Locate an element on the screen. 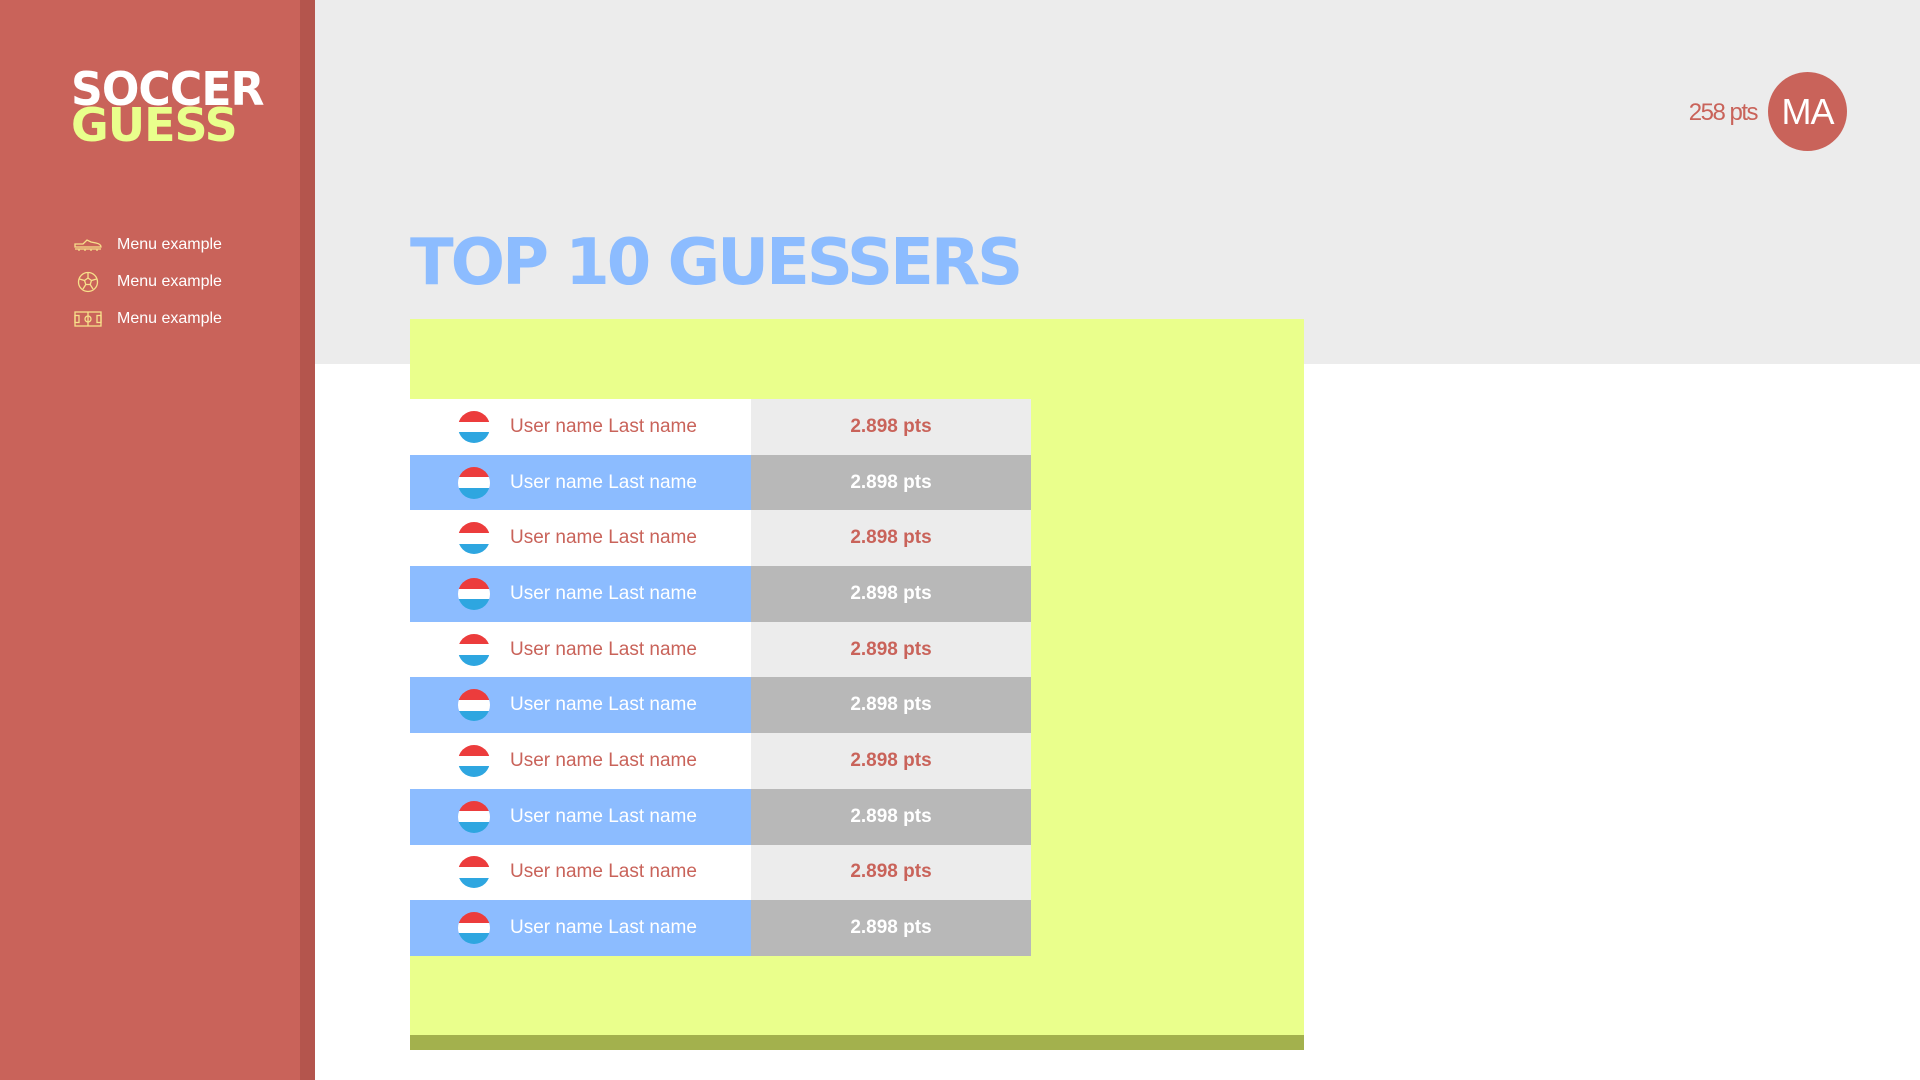 The image size is (1920, 1080). soccer-field-icon is located at coordinates (88, 319).